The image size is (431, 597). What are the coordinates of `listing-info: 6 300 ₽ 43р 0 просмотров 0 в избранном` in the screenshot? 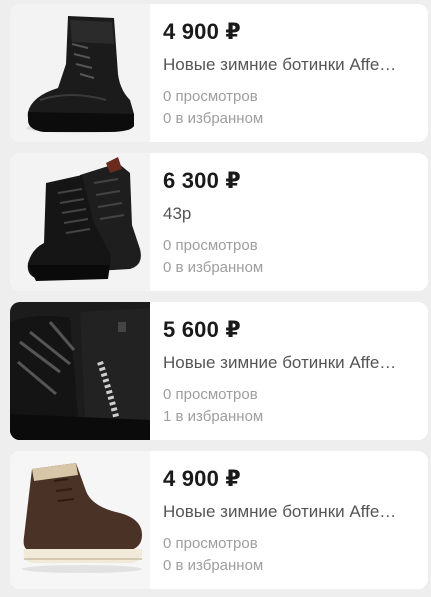 It's located at (289, 222).